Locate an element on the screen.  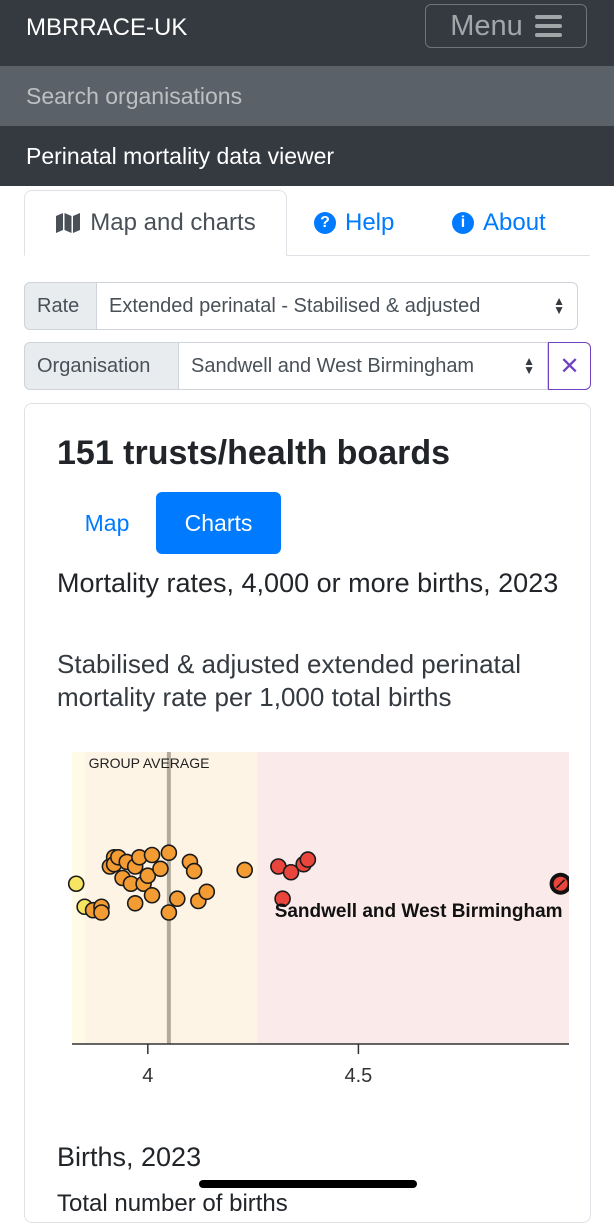
organisation-select-value: Sandwell and West Birmingham is located at coordinates (333, 365).